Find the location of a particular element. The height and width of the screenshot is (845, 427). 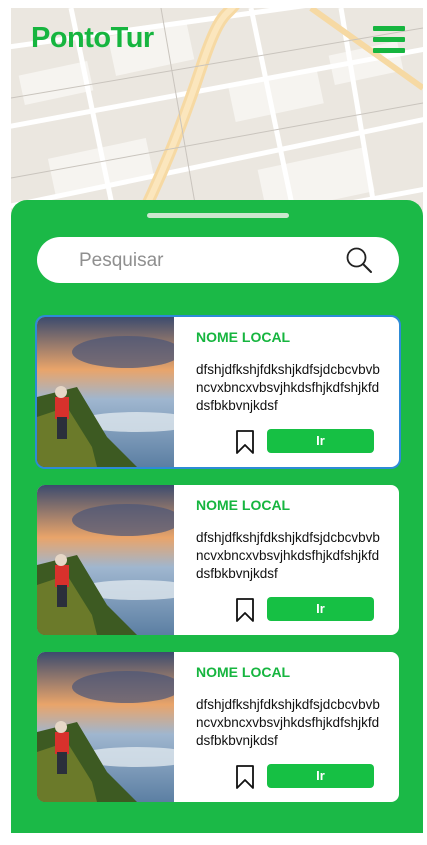

sheet-drag-handle is located at coordinates (218, 215).